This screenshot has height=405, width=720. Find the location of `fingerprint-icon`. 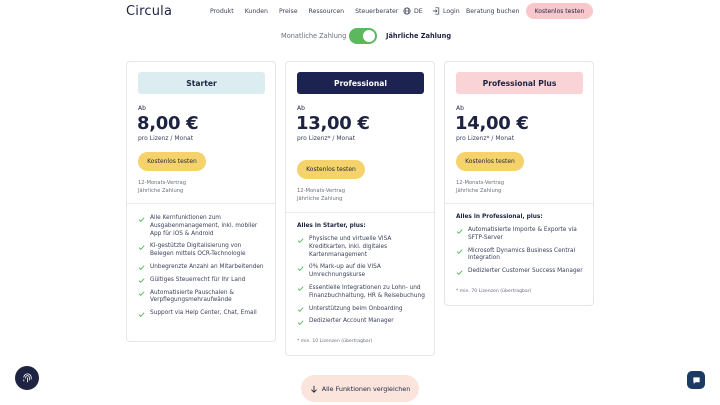

fingerprint-icon is located at coordinates (27, 377).